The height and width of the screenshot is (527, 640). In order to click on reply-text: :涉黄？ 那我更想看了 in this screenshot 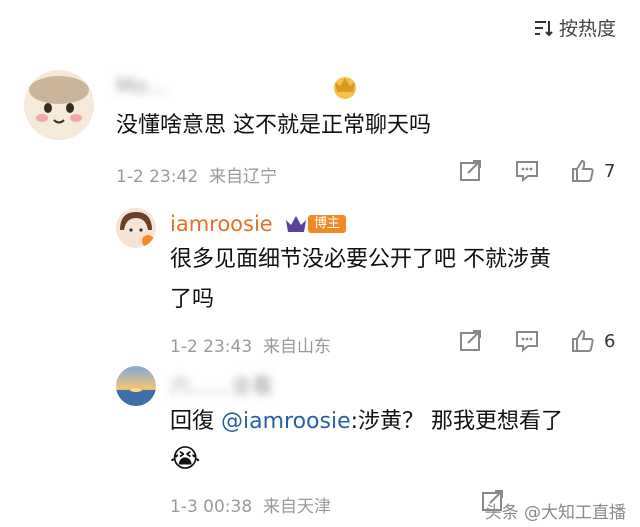, I will do `click(457, 421)`.